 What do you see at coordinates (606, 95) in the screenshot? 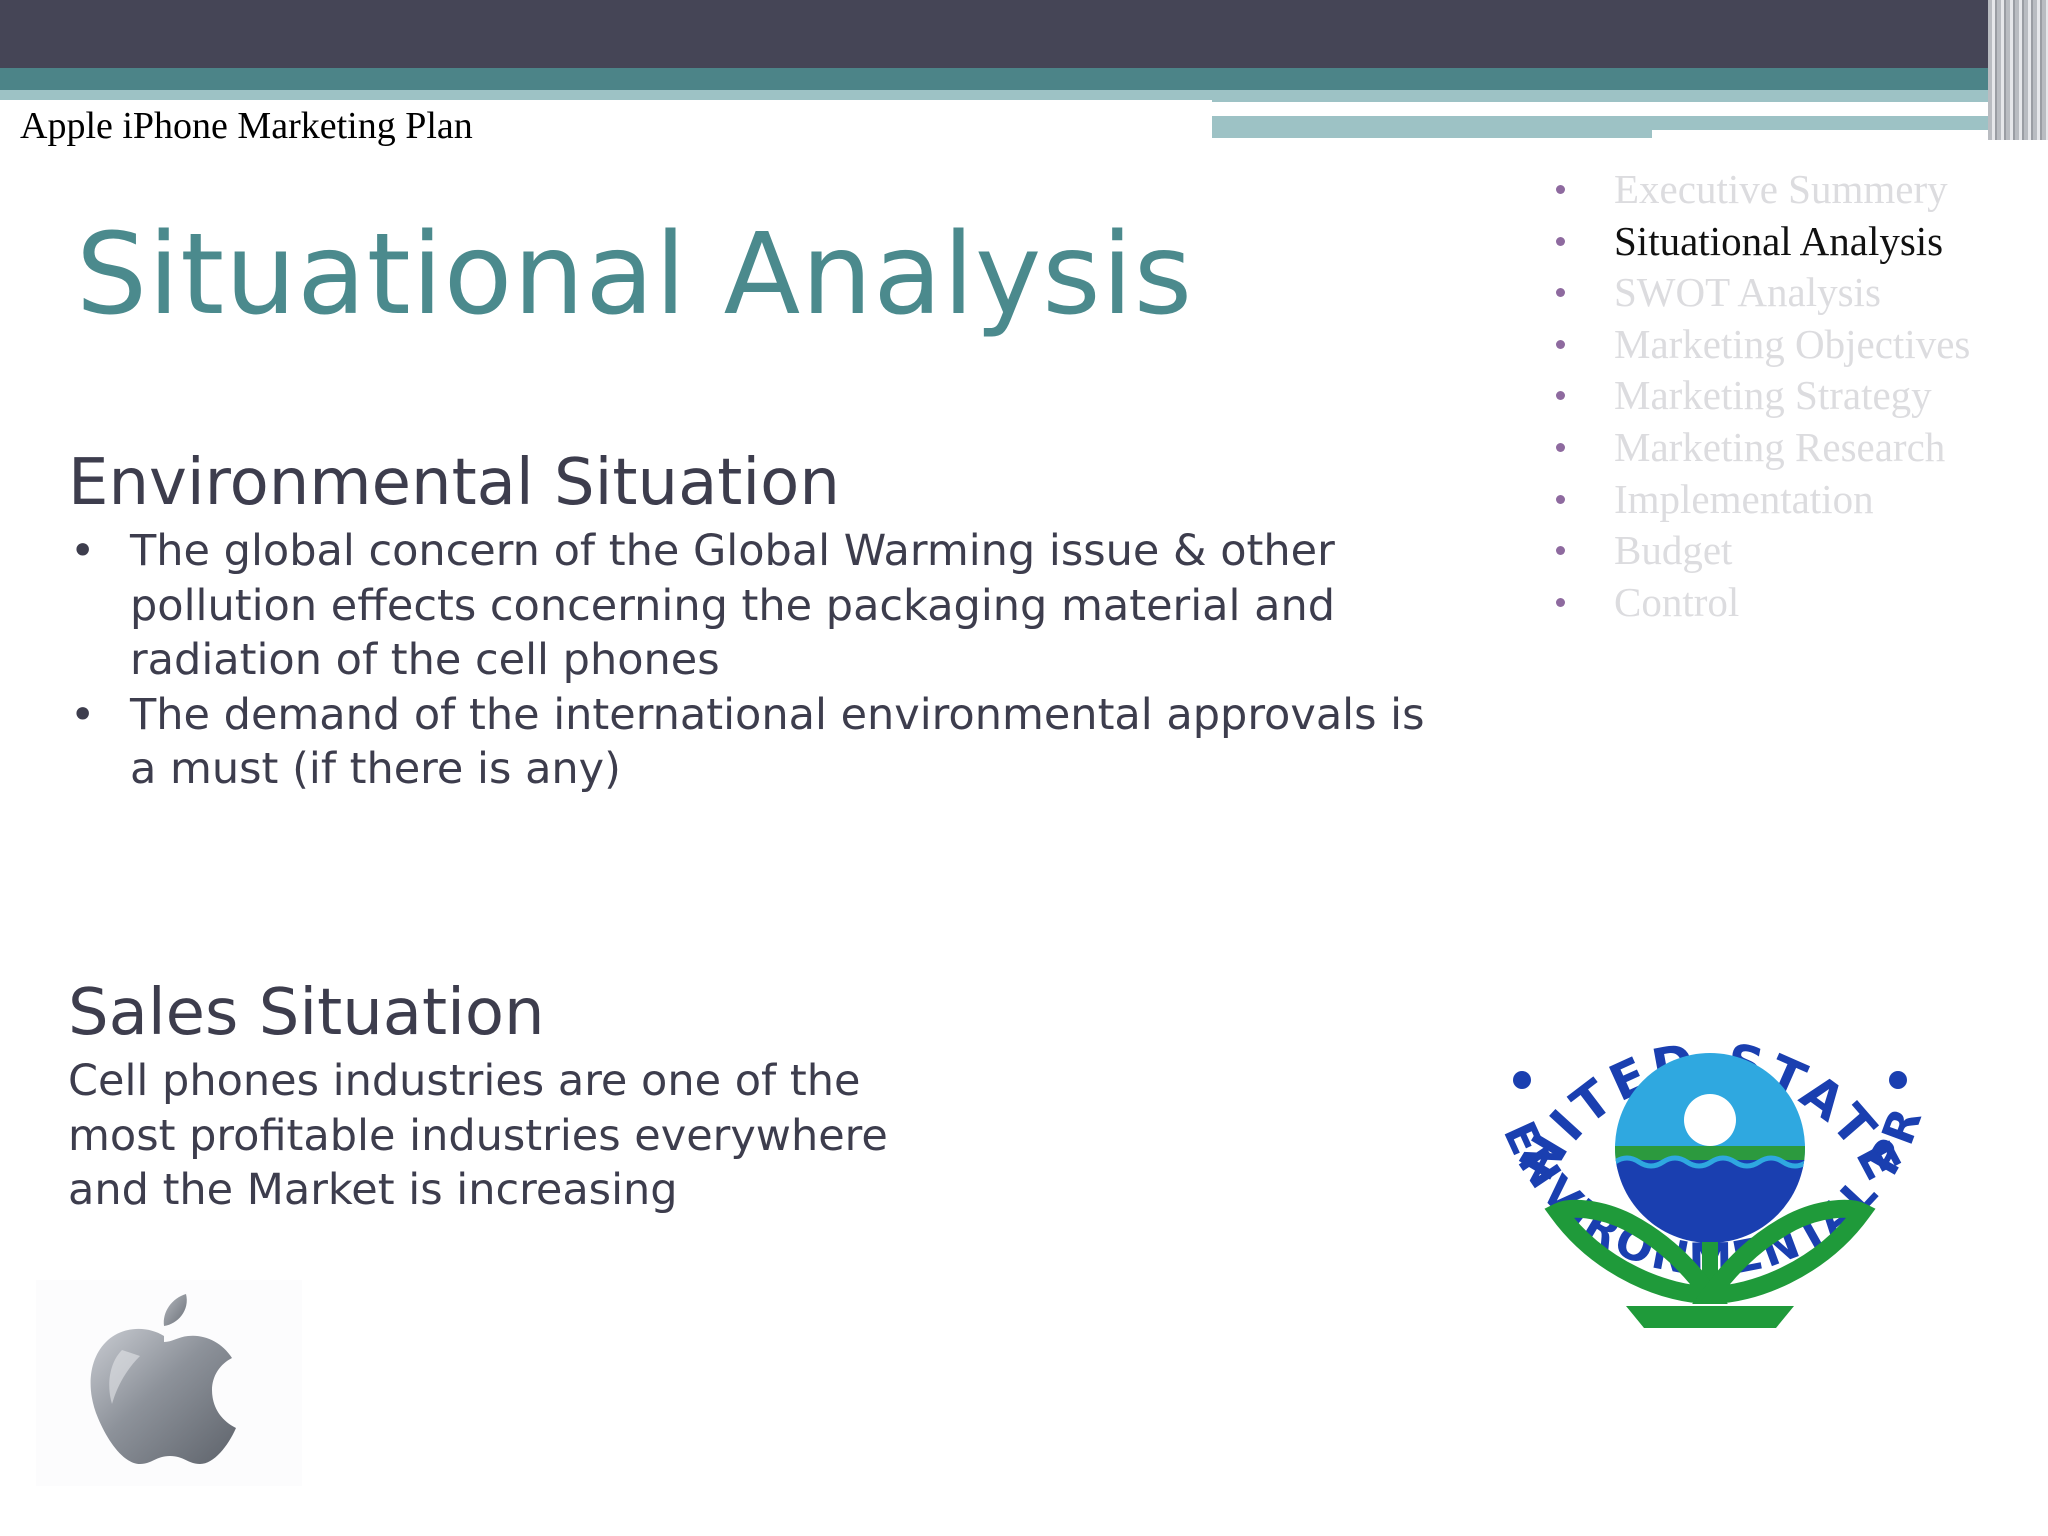
I see `top-bar-stripe` at bounding box center [606, 95].